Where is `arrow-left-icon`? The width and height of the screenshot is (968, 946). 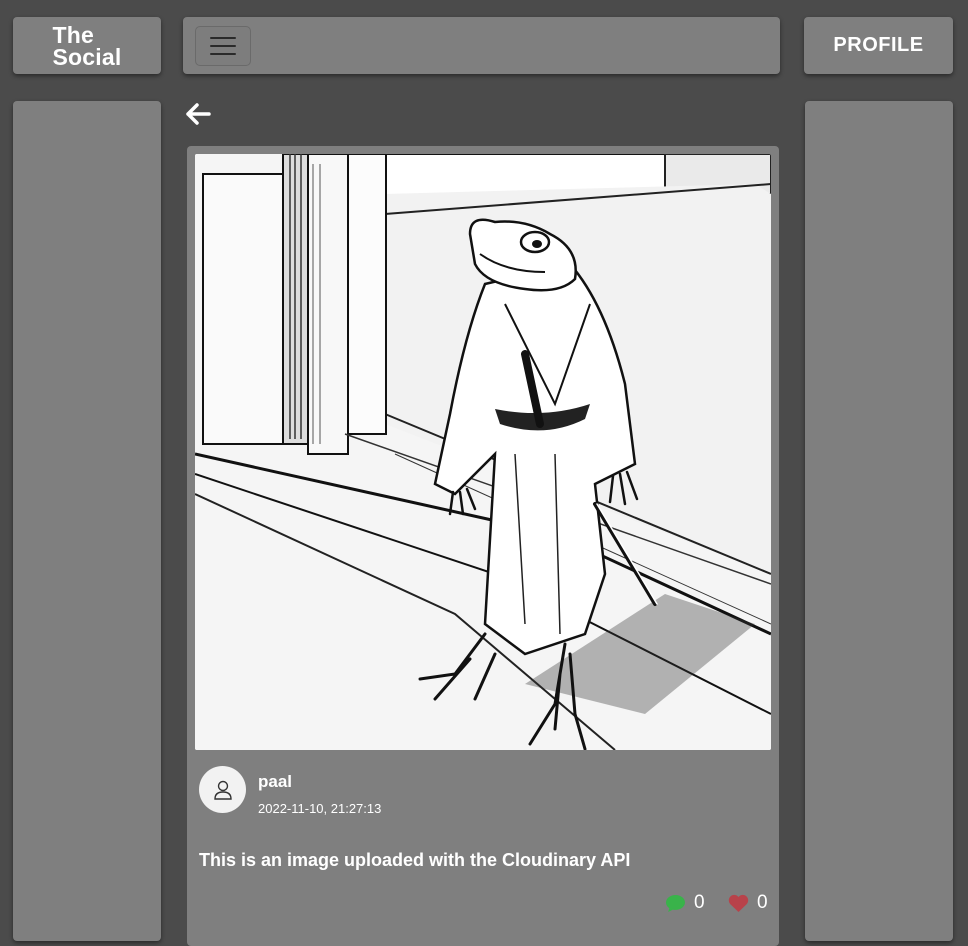
arrow-left-icon is located at coordinates (198, 114).